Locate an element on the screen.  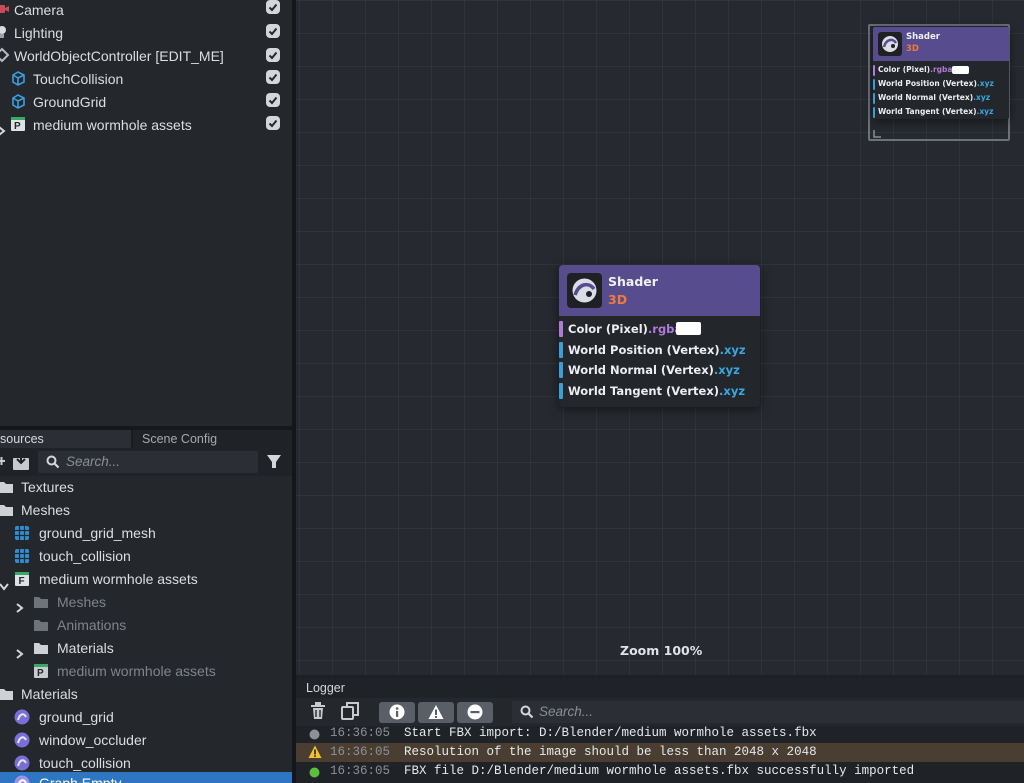
fbx-file-icon: F is located at coordinates (22, 579).